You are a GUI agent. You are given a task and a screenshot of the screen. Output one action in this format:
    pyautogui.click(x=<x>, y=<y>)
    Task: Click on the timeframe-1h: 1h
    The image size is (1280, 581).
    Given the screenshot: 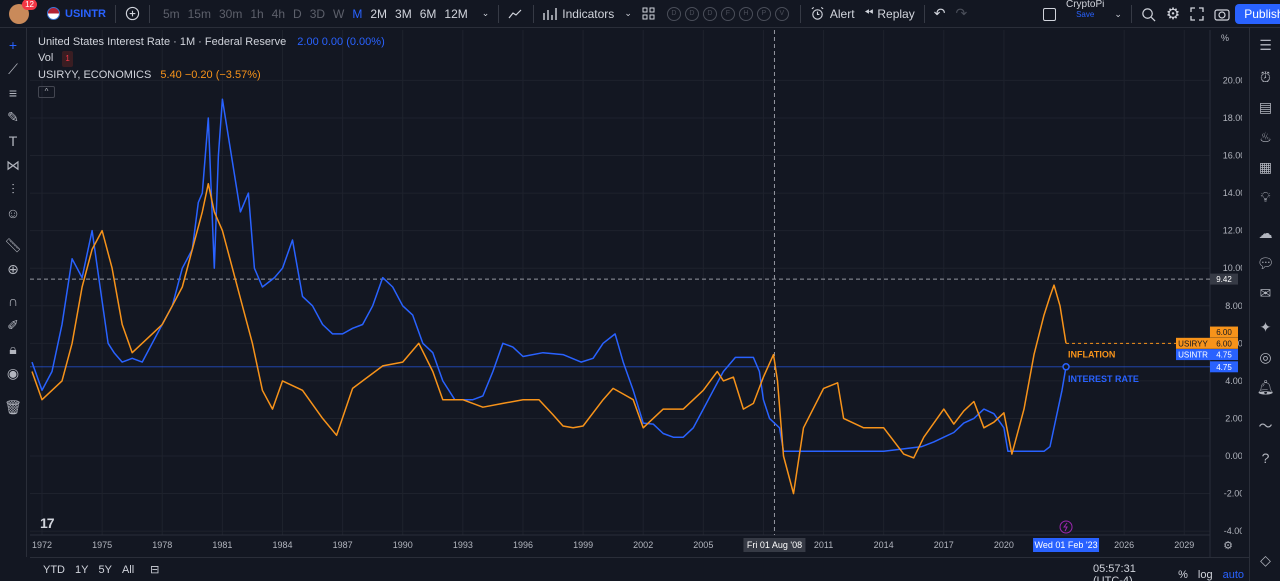 What is the action you would take?
    pyautogui.click(x=256, y=14)
    